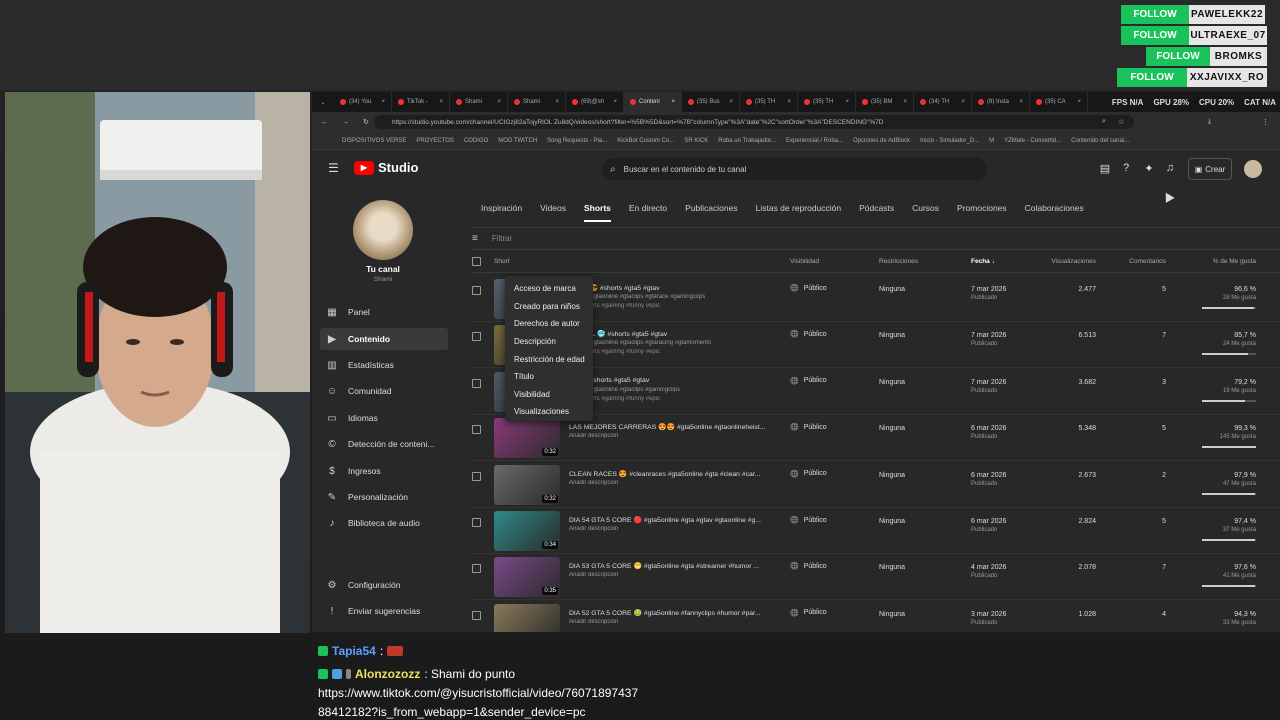 The width and height of the screenshot is (1280, 720). What do you see at coordinates (1253, 169) in the screenshot?
I see `account-avatar` at bounding box center [1253, 169].